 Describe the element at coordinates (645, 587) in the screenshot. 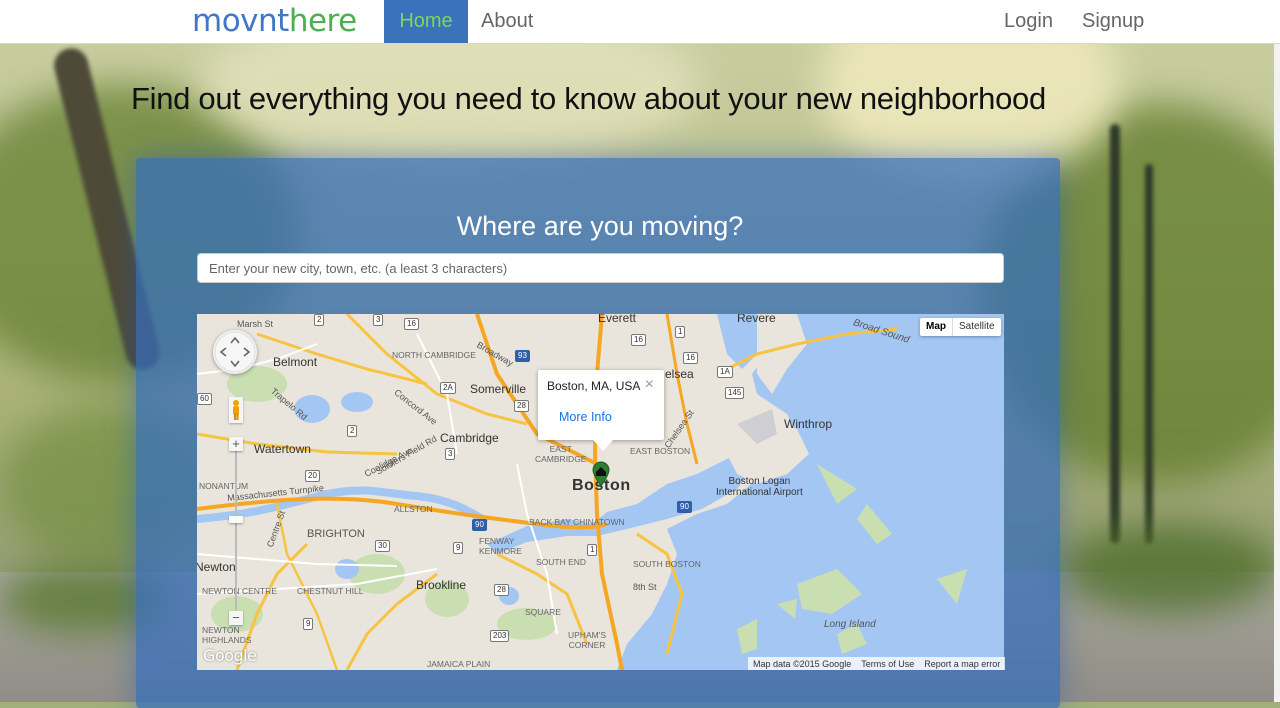

I see `map-label-8th-st: 8th St` at that location.